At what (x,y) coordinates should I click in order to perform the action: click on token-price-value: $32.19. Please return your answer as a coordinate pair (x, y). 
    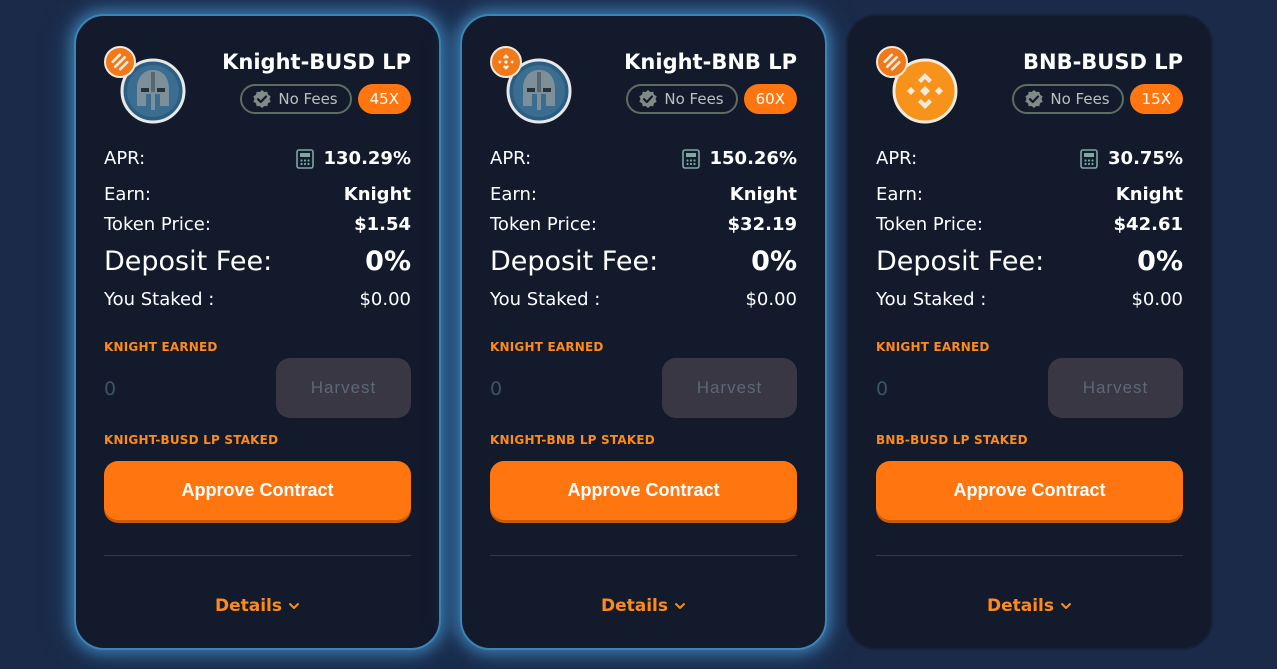
    Looking at the image, I should click on (762, 224).